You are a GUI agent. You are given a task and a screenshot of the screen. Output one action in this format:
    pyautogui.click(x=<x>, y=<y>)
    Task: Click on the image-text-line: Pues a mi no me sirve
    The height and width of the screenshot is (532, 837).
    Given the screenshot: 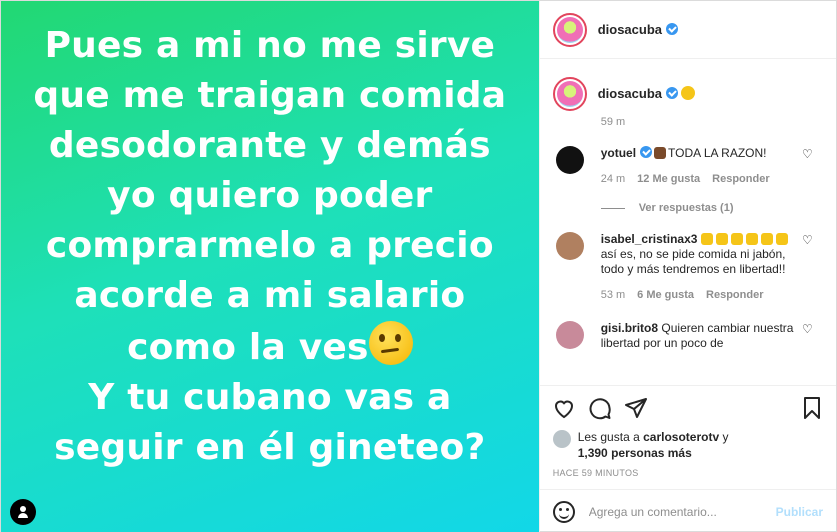 What is the action you would take?
    pyautogui.click(x=270, y=45)
    